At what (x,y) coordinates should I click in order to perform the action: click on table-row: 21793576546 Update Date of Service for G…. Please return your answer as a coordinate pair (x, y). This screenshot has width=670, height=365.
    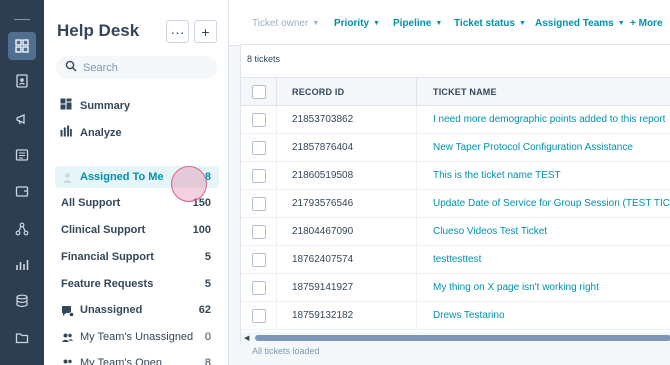
    Looking at the image, I should click on (455, 204).